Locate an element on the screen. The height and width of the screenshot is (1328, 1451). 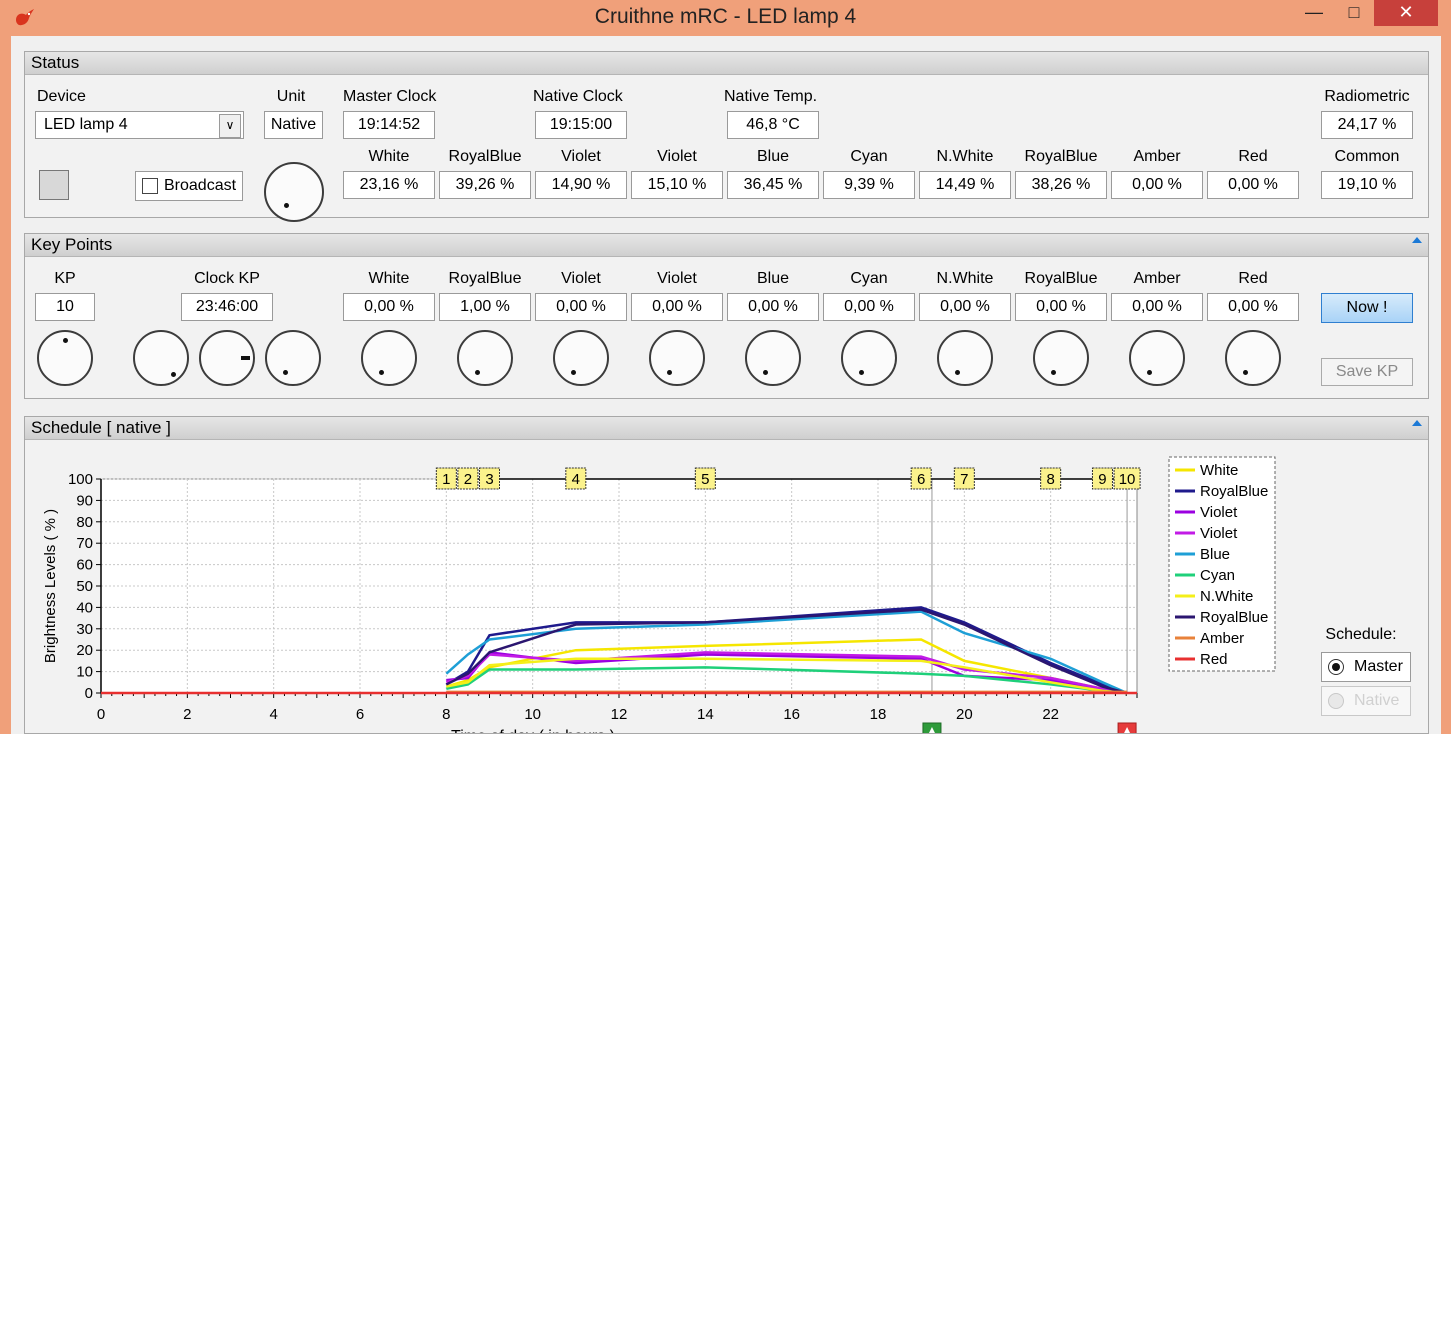
status-channel-label: Cyan is located at coordinates (869, 156).